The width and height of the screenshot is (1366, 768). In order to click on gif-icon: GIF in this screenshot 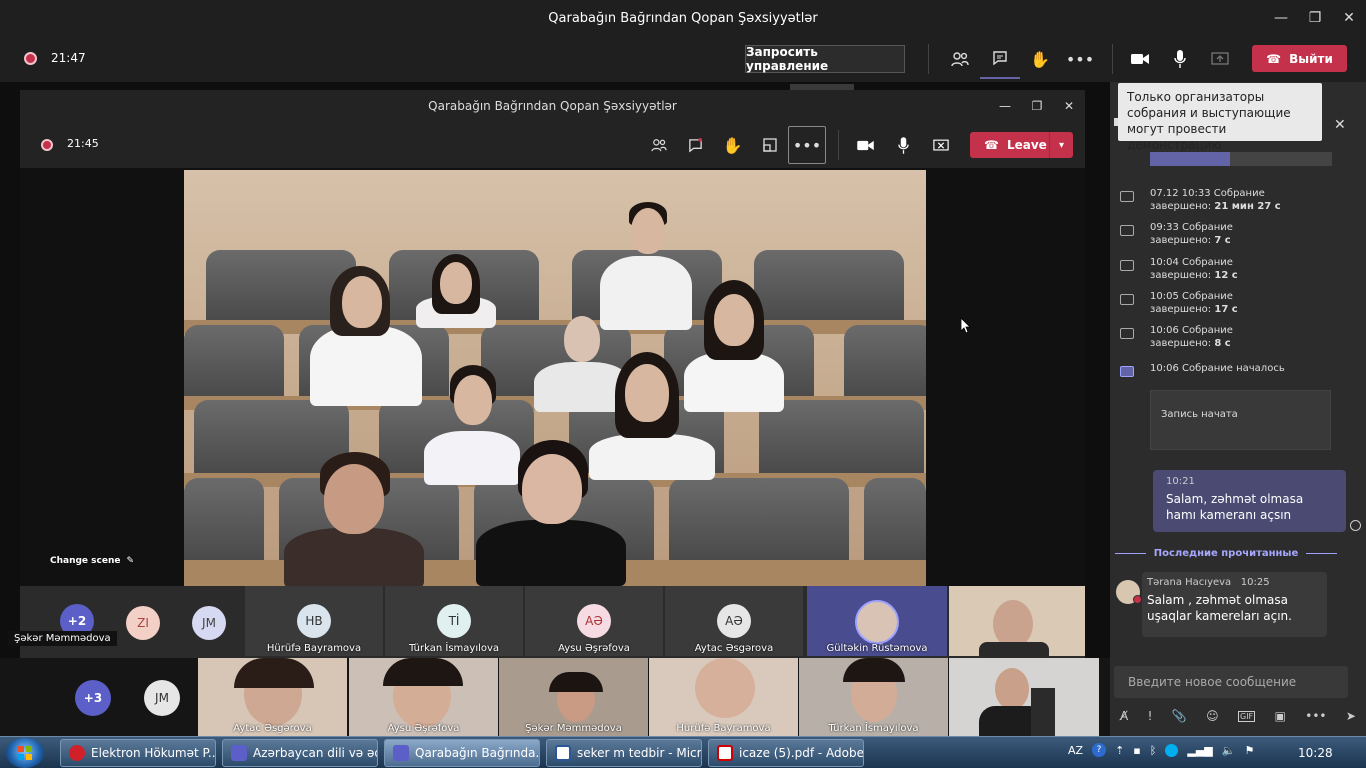, I will do `click(1247, 716)`.